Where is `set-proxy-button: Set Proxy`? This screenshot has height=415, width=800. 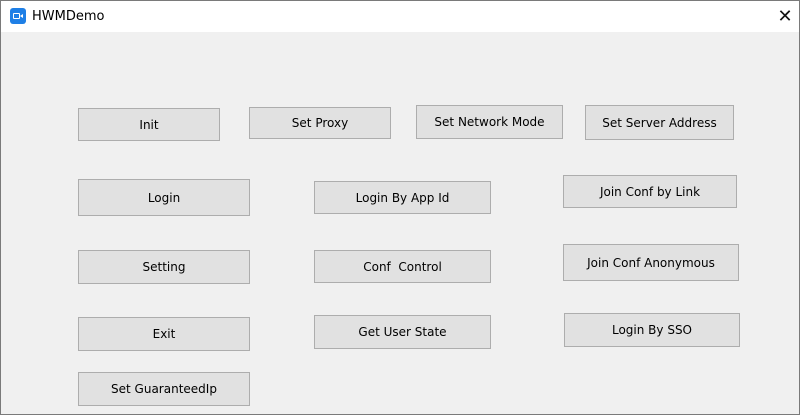 set-proxy-button: Set Proxy is located at coordinates (320, 123).